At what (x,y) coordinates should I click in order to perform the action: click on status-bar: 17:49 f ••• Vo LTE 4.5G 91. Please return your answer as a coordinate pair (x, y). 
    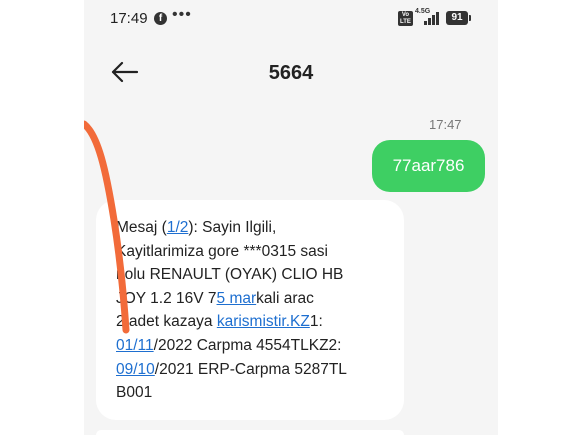
    Looking at the image, I should click on (291, 19).